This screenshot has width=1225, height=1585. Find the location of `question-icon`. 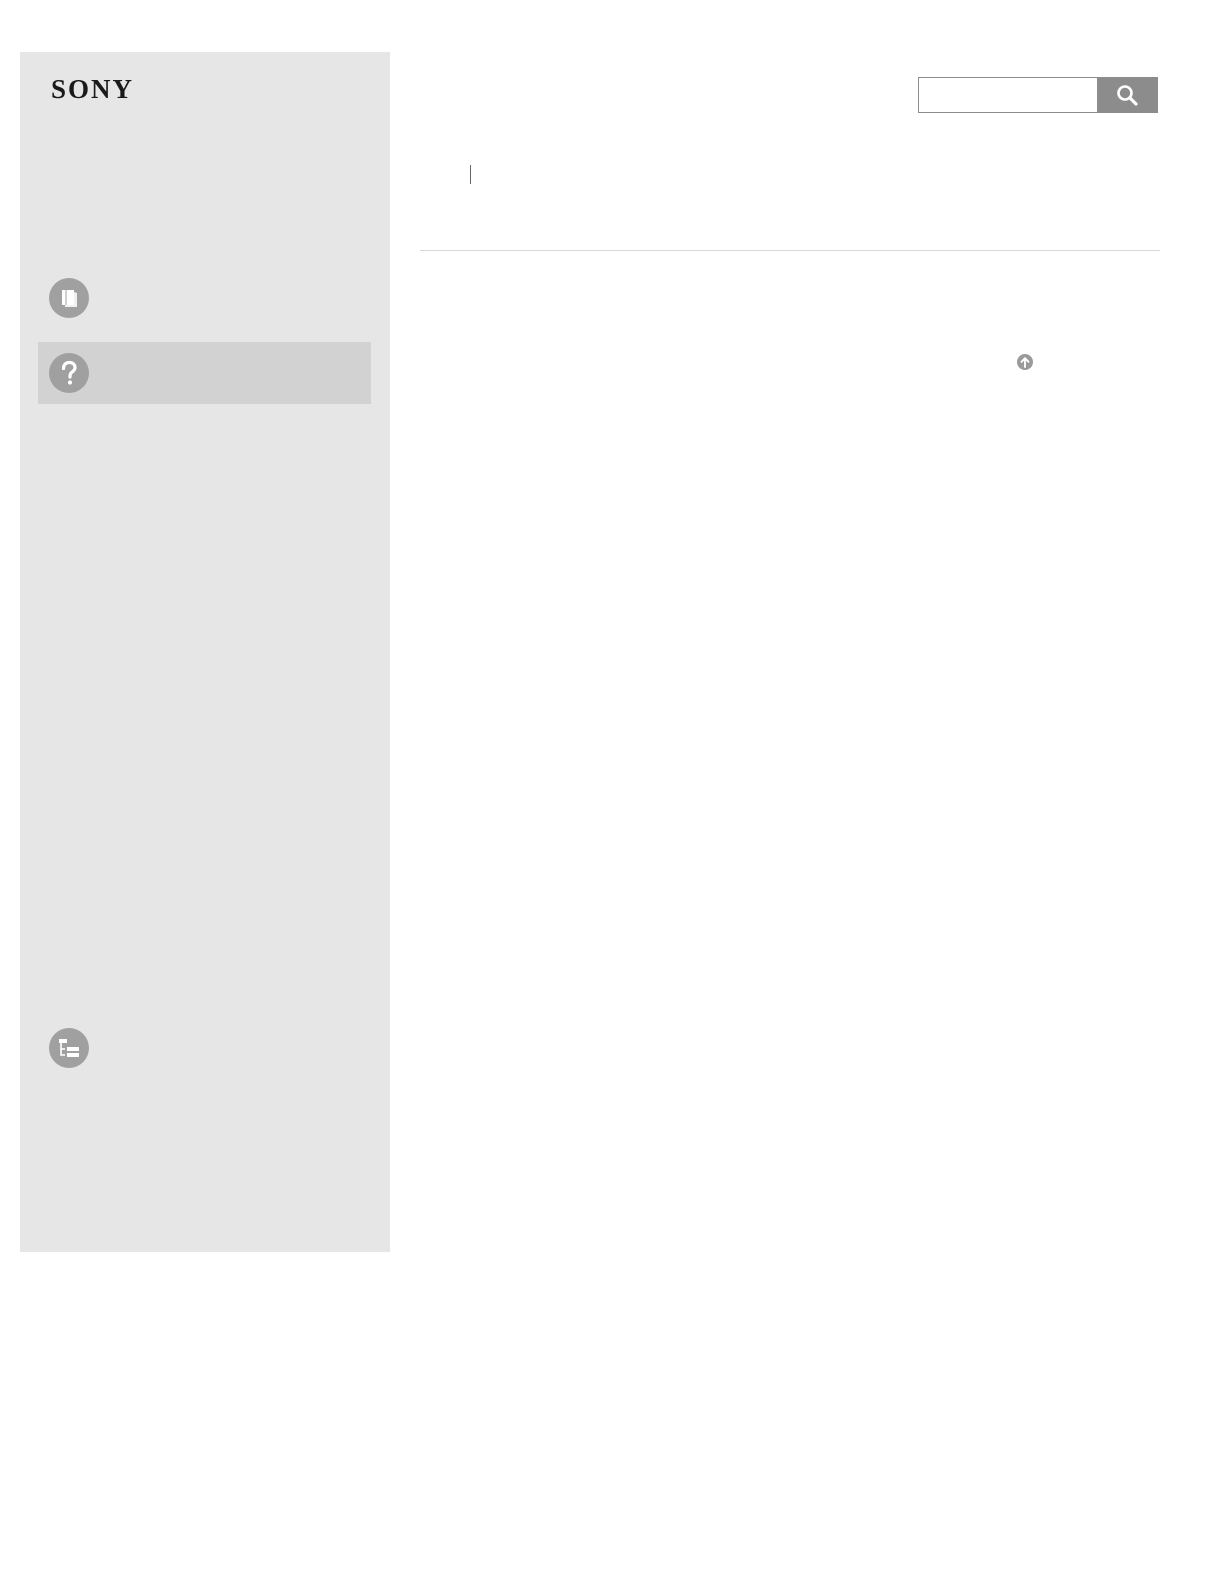

question-icon is located at coordinates (69, 373).